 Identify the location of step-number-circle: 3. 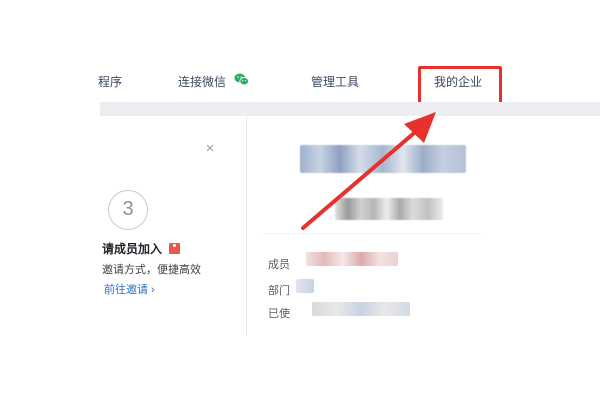
(128, 210).